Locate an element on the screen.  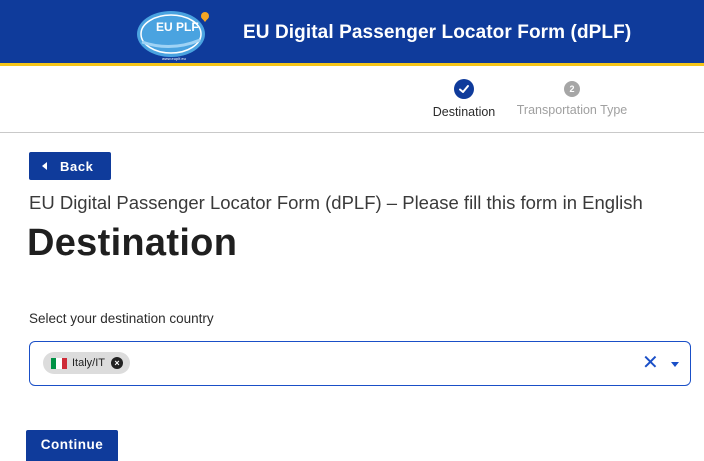
continue-button: Continue is located at coordinates (72, 445).